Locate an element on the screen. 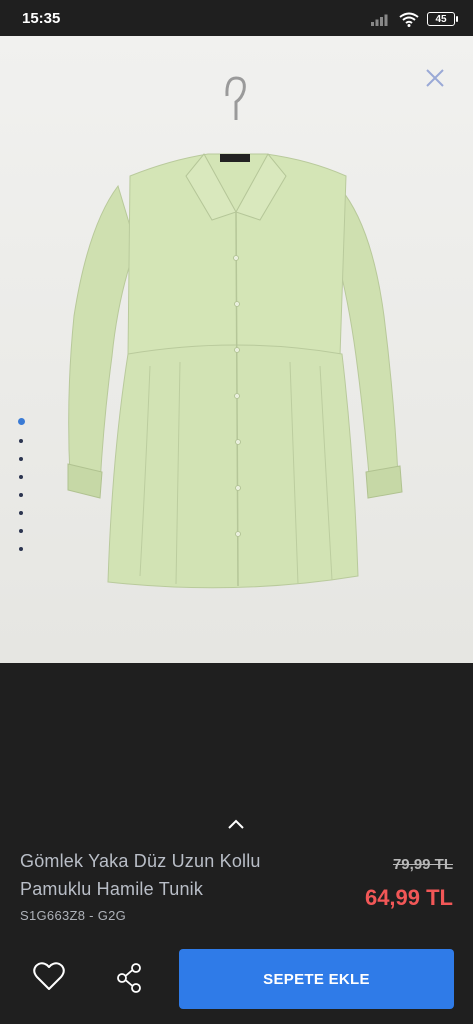 The width and height of the screenshot is (473, 1024). expand-details-button is located at coordinates (236, 824).